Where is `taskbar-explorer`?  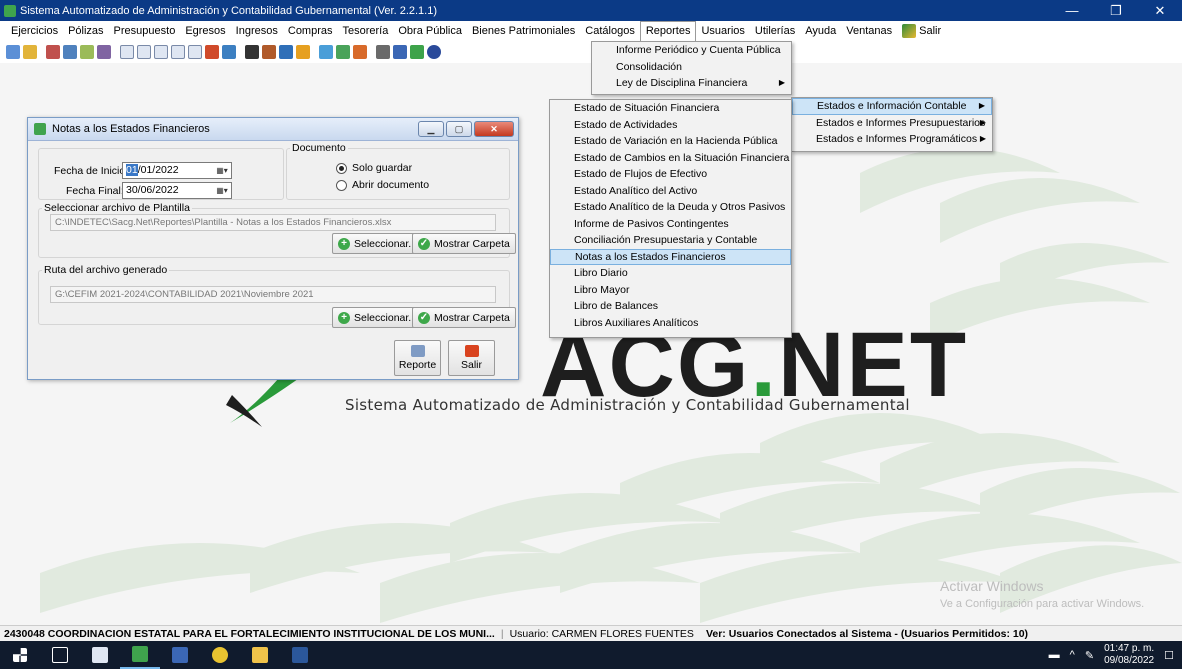
taskbar-explorer is located at coordinates (260, 655).